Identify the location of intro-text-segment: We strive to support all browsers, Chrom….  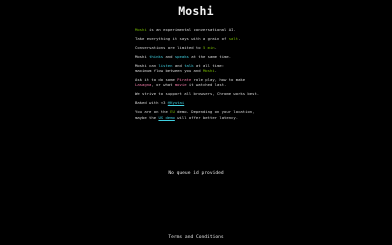
(197, 94).